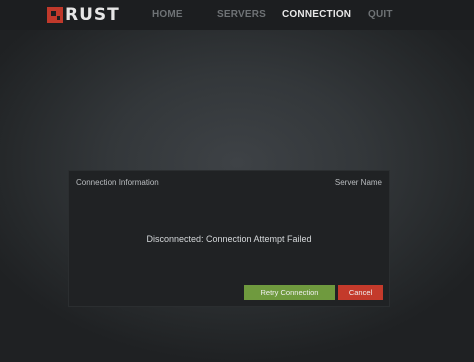  What do you see at coordinates (241, 14) in the screenshot?
I see `nav-servers: SERVERS` at bounding box center [241, 14].